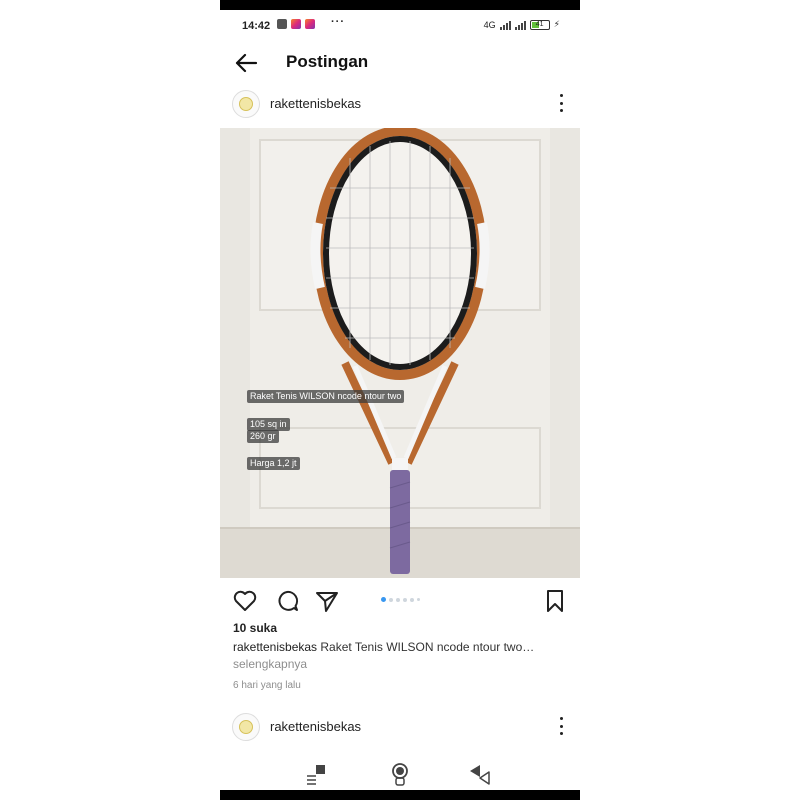 This screenshot has height=800, width=800. Describe the element at coordinates (400, 104) in the screenshot. I see `post-header: rakettenisbekas` at that location.